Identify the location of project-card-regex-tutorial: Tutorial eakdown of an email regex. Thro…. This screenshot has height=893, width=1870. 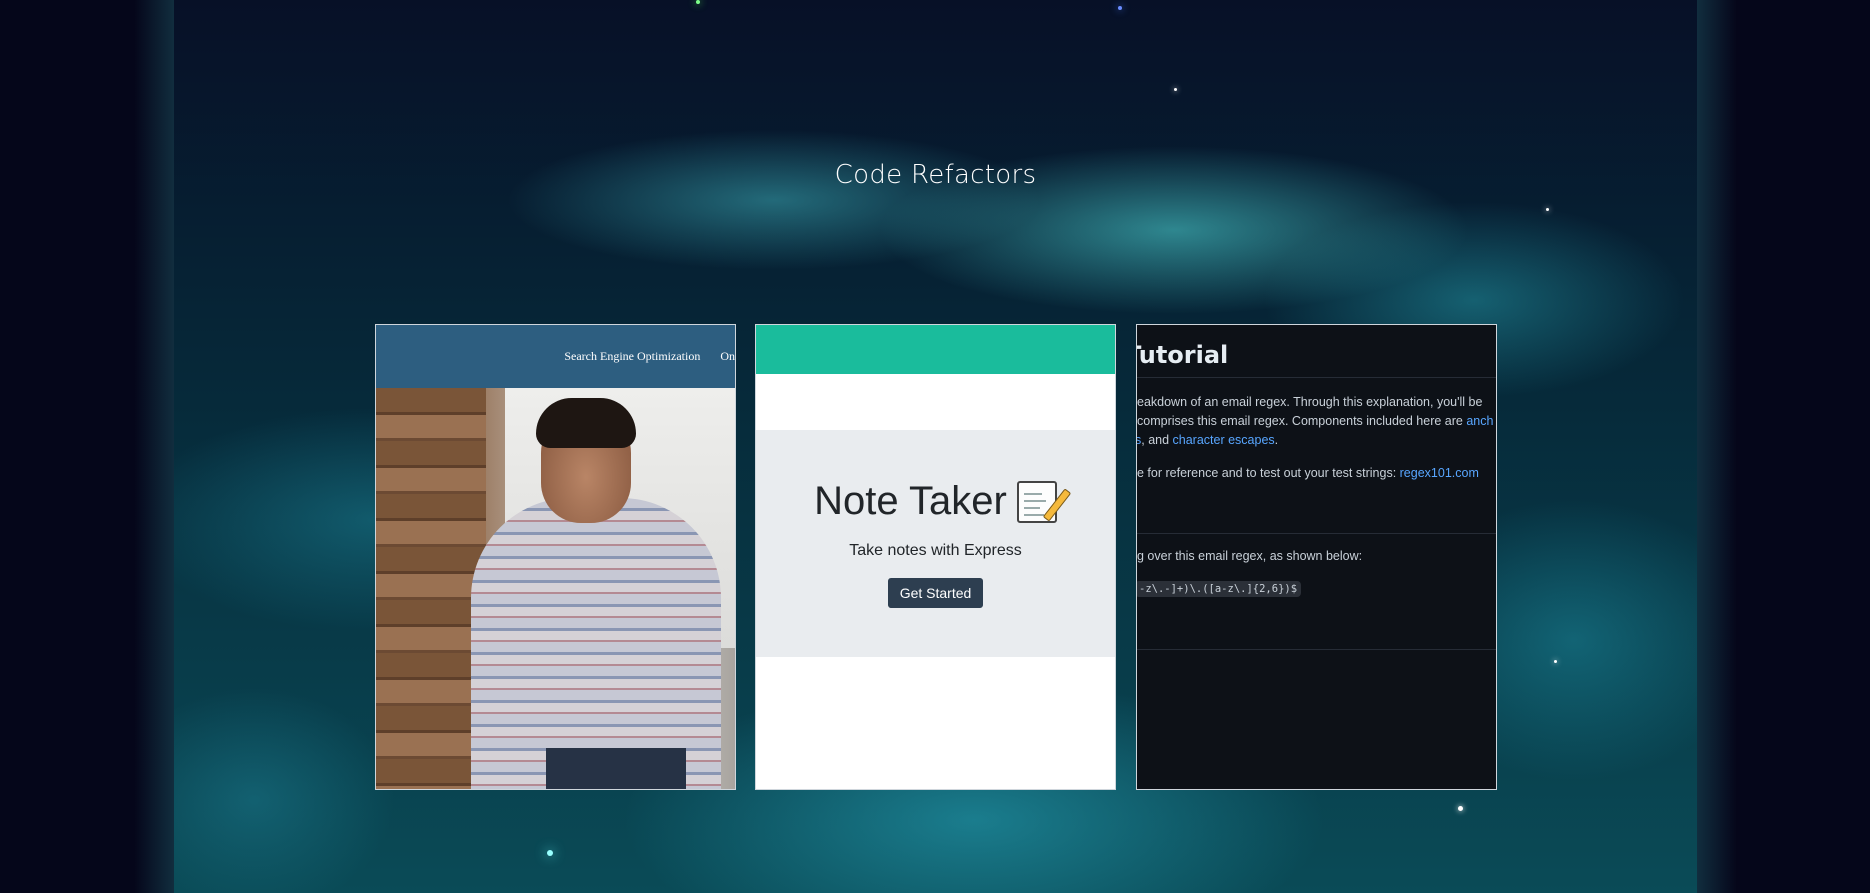
(1316, 557).